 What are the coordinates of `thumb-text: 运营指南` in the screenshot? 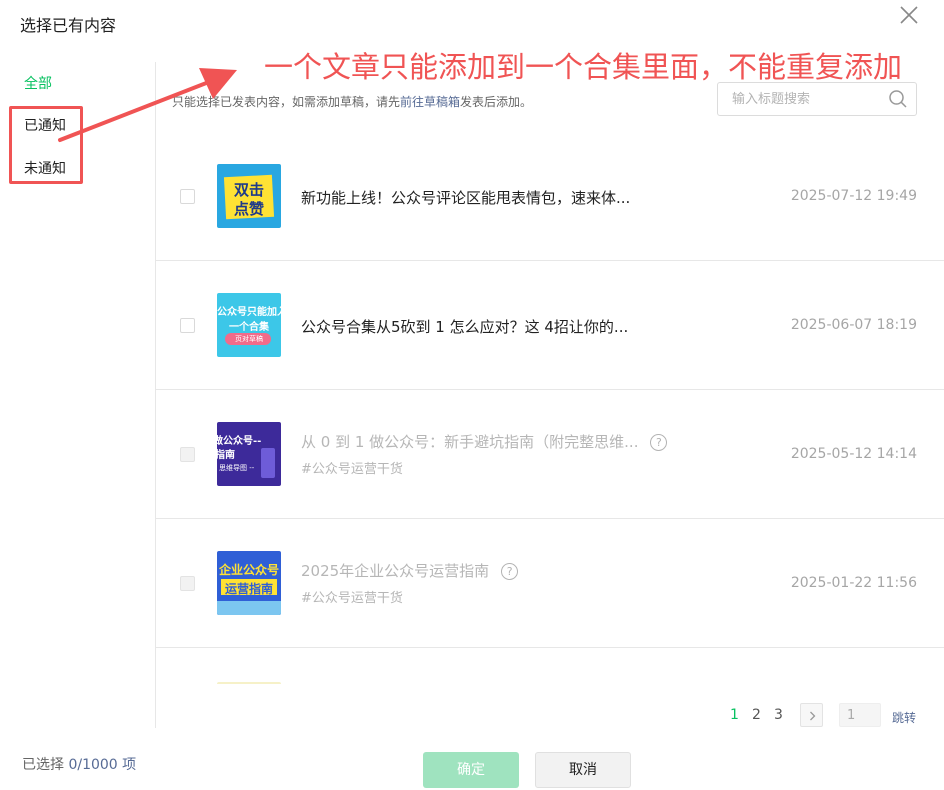 It's located at (248, 589).